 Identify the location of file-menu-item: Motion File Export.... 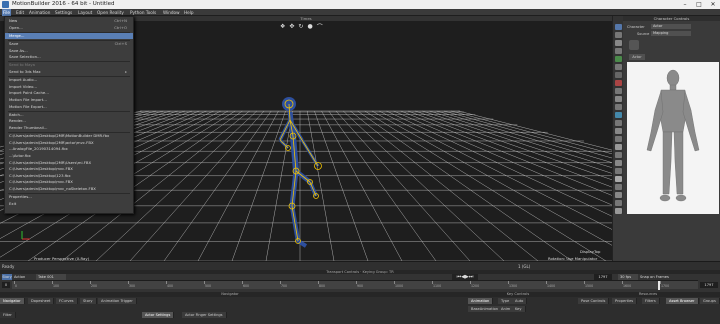
(69, 107).